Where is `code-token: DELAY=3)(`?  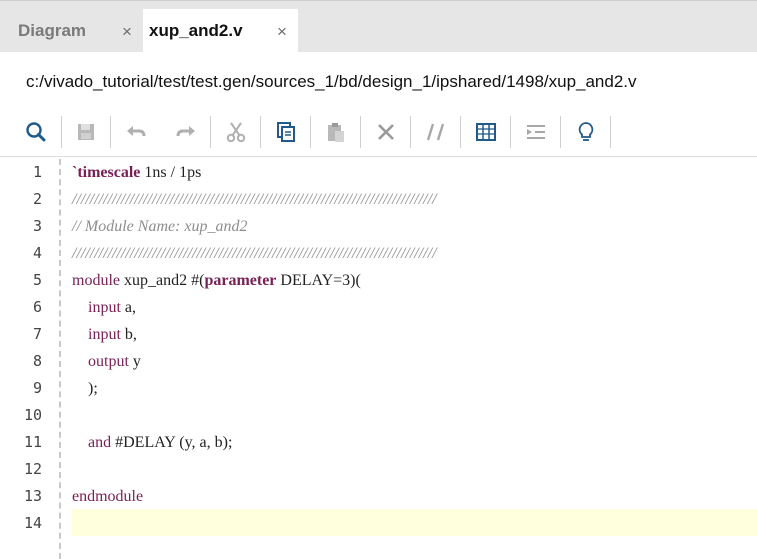
code-token: DELAY=3)( is located at coordinates (318, 280).